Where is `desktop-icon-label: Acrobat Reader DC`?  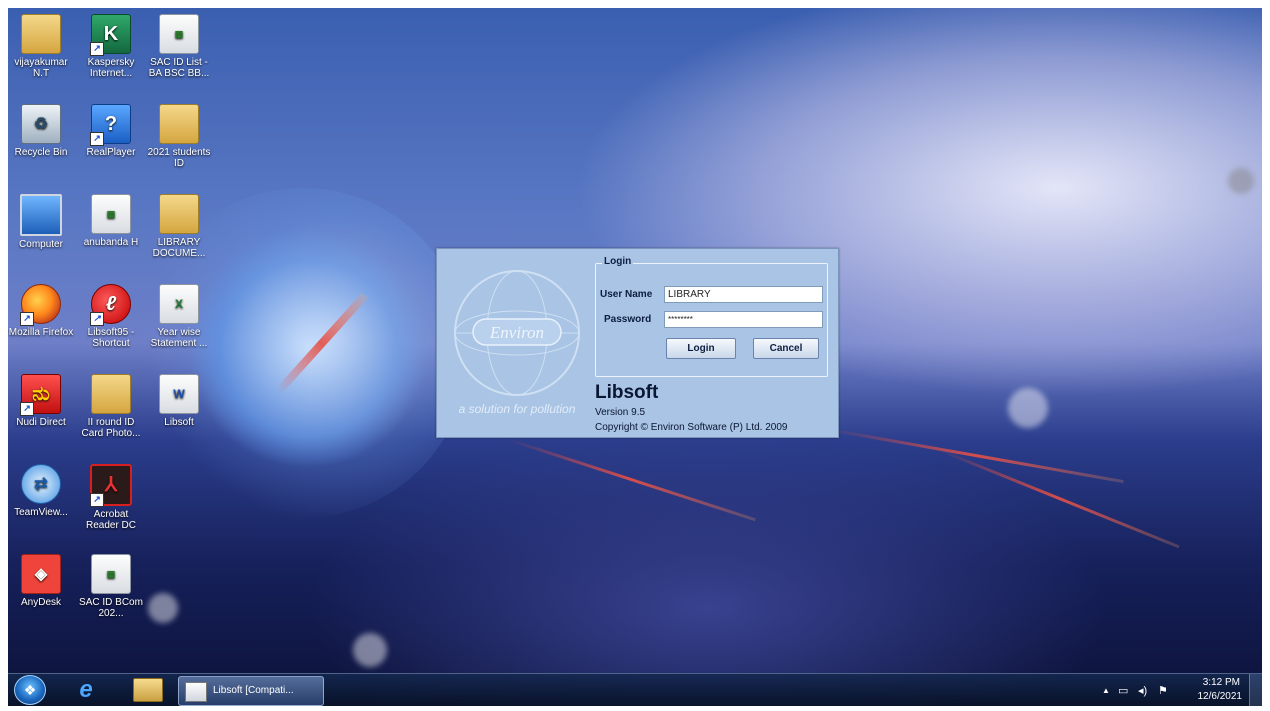 desktop-icon-label: Acrobat Reader DC is located at coordinates (111, 520).